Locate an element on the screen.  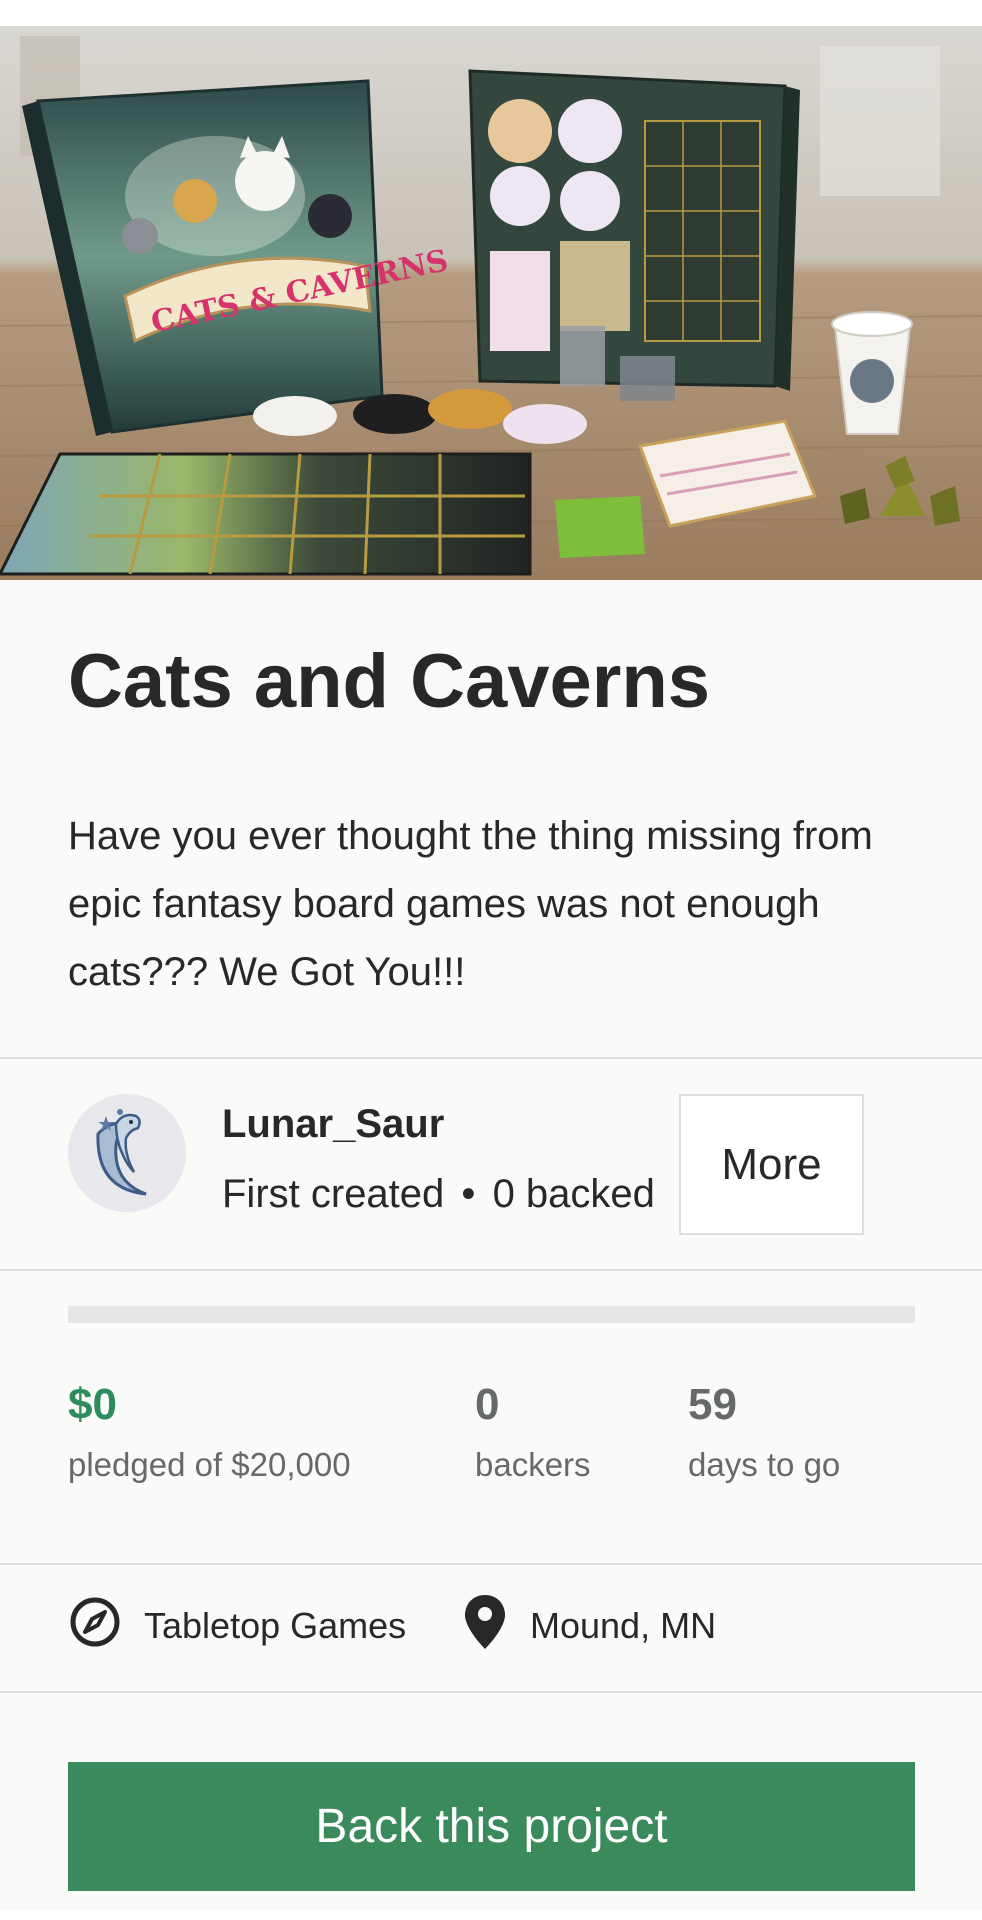
map-pin-icon is located at coordinates (485, 1626).